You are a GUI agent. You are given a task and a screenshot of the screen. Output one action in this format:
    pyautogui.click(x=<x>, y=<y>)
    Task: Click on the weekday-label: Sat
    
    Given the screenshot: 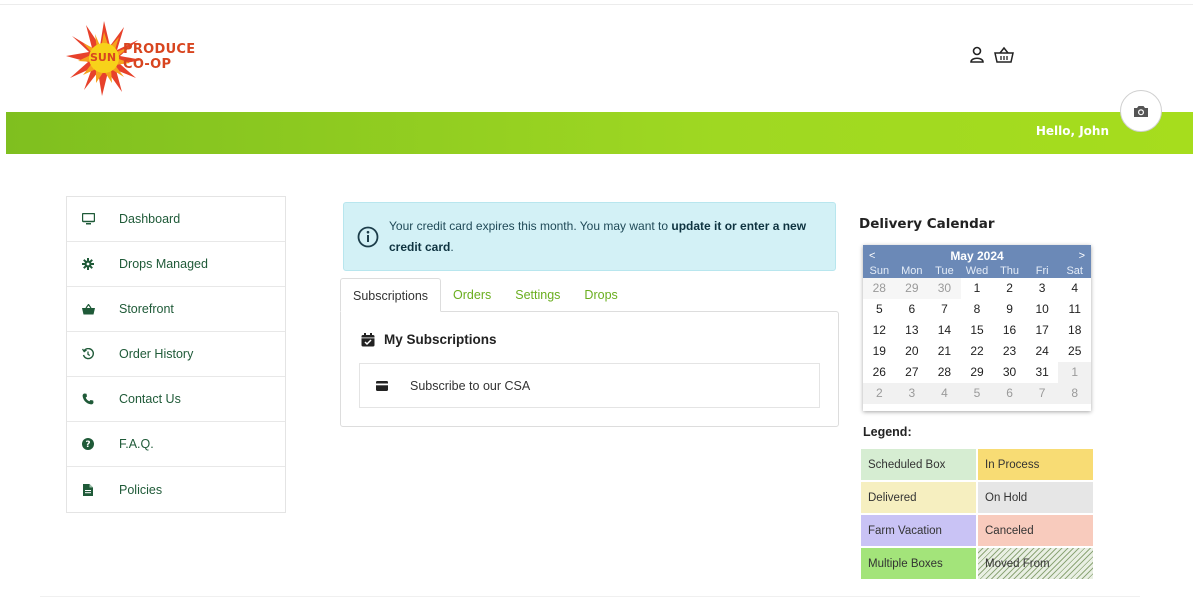 What is the action you would take?
    pyautogui.click(x=1074, y=271)
    